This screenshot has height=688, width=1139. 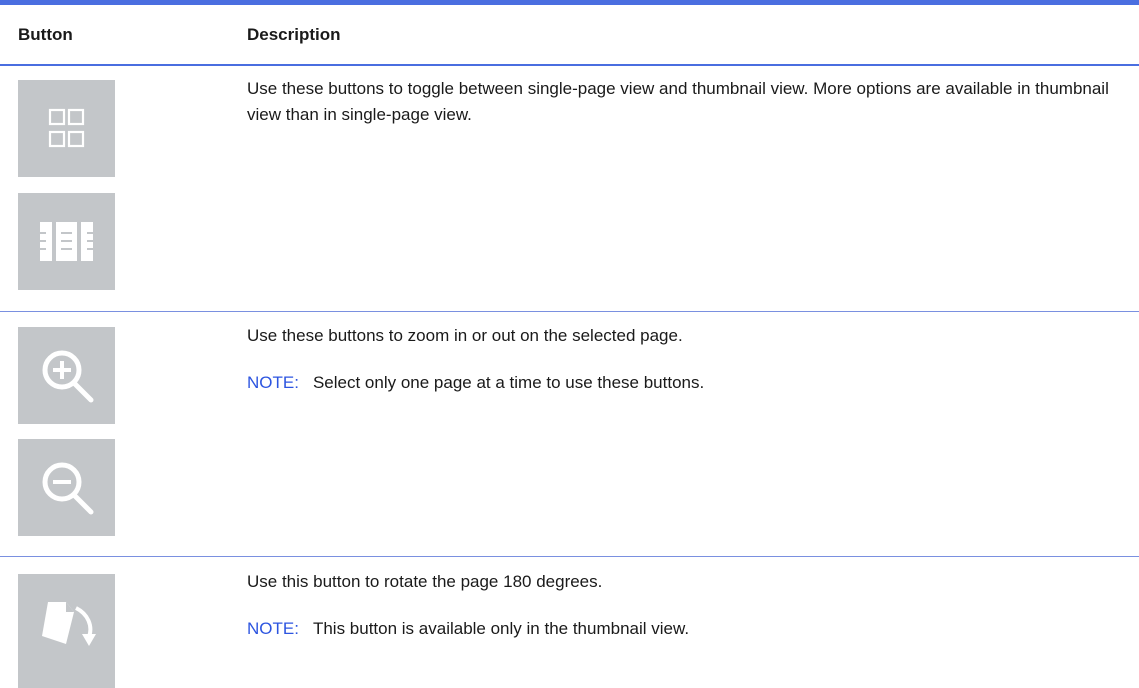 I want to click on table-header: Button Description, so click(x=569, y=34).